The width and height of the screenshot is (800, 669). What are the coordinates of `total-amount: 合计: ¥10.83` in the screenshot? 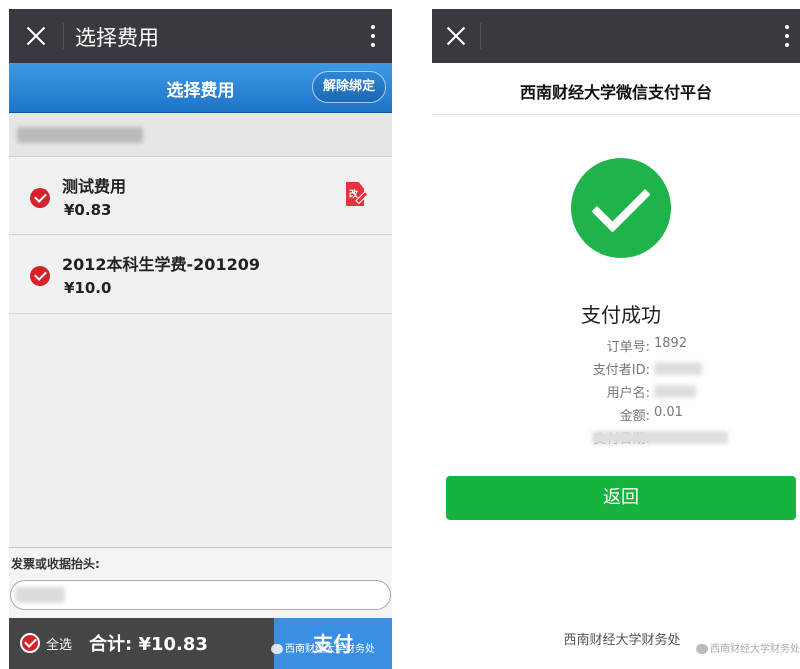 It's located at (148, 644).